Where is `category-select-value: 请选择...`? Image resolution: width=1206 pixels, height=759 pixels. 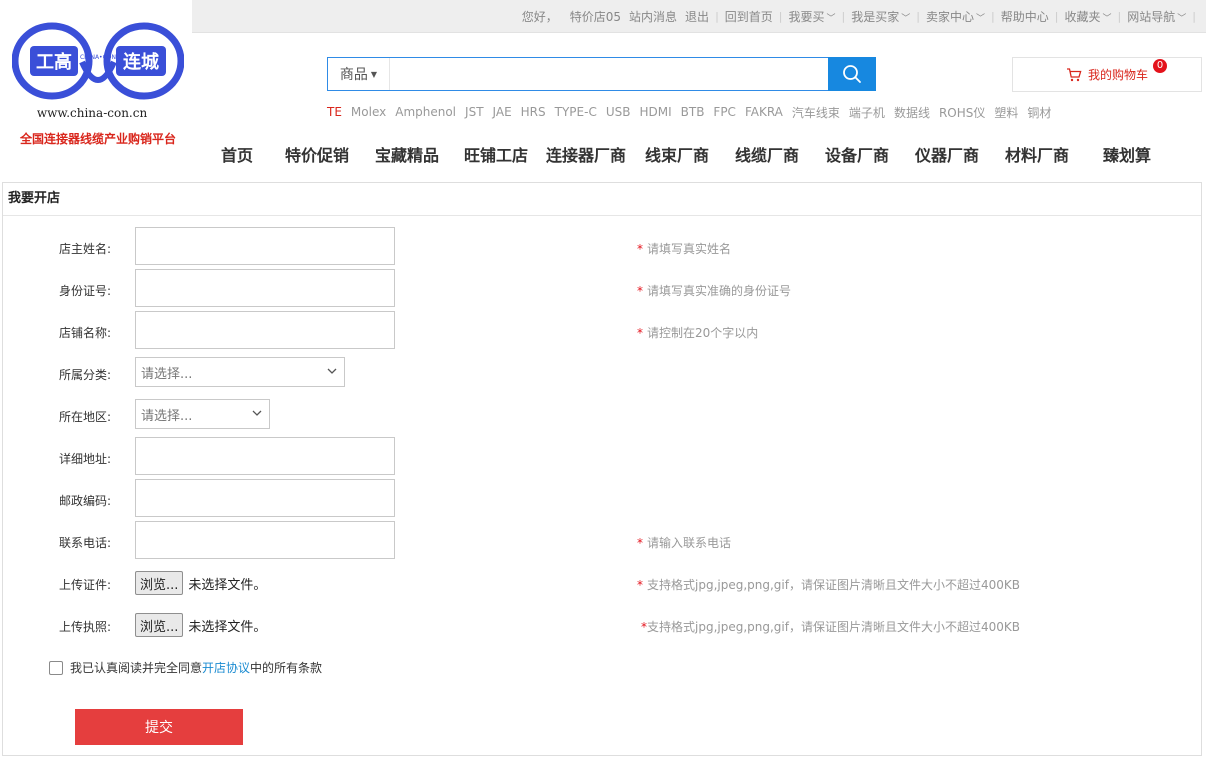 category-select-value: 请选择... is located at coordinates (167, 374).